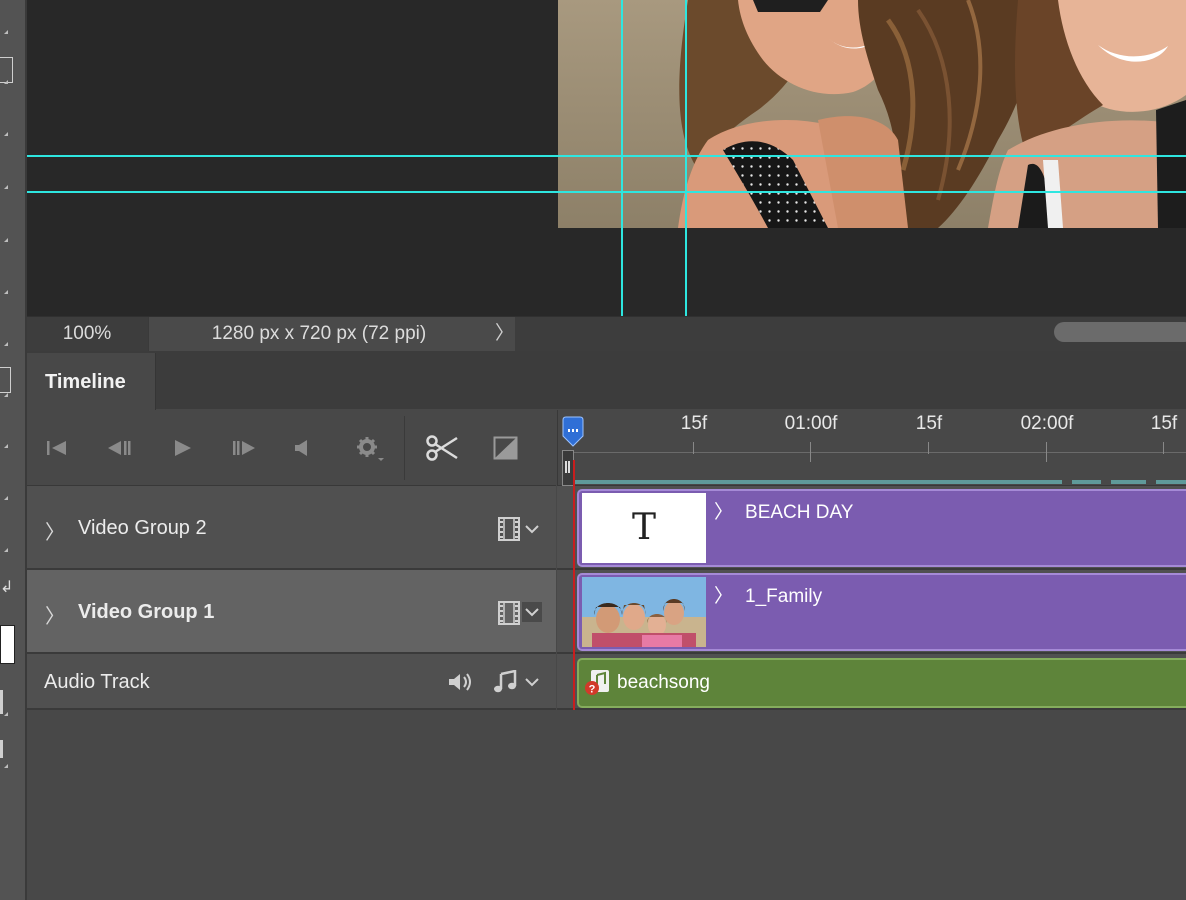 This screenshot has height=900, width=1186. What do you see at coordinates (880, 482) in the screenshot?
I see `work-area-bar` at bounding box center [880, 482].